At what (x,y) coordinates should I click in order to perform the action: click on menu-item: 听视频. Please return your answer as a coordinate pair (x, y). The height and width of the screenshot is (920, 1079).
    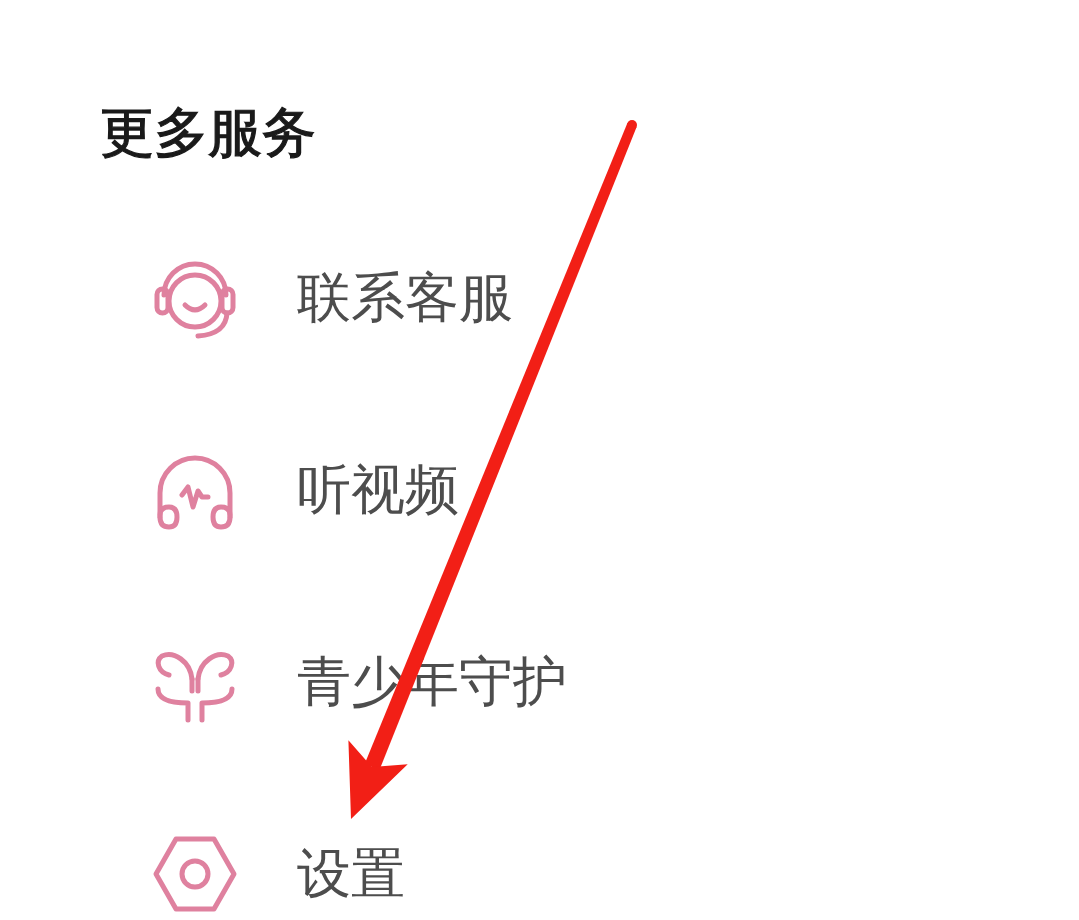
    Looking at the image, I should click on (305, 490).